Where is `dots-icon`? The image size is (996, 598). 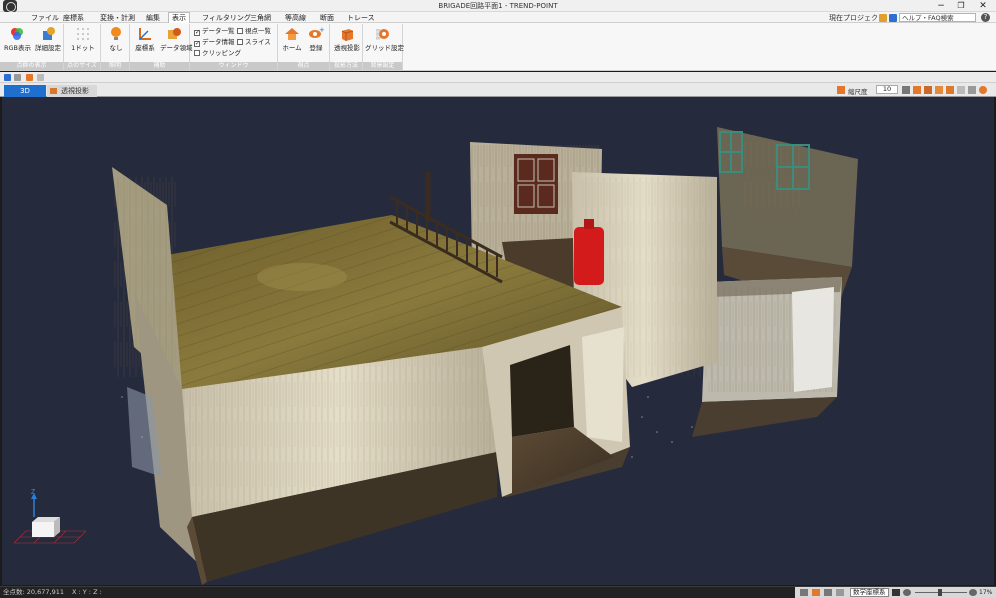
dots-icon is located at coordinates (83, 34).